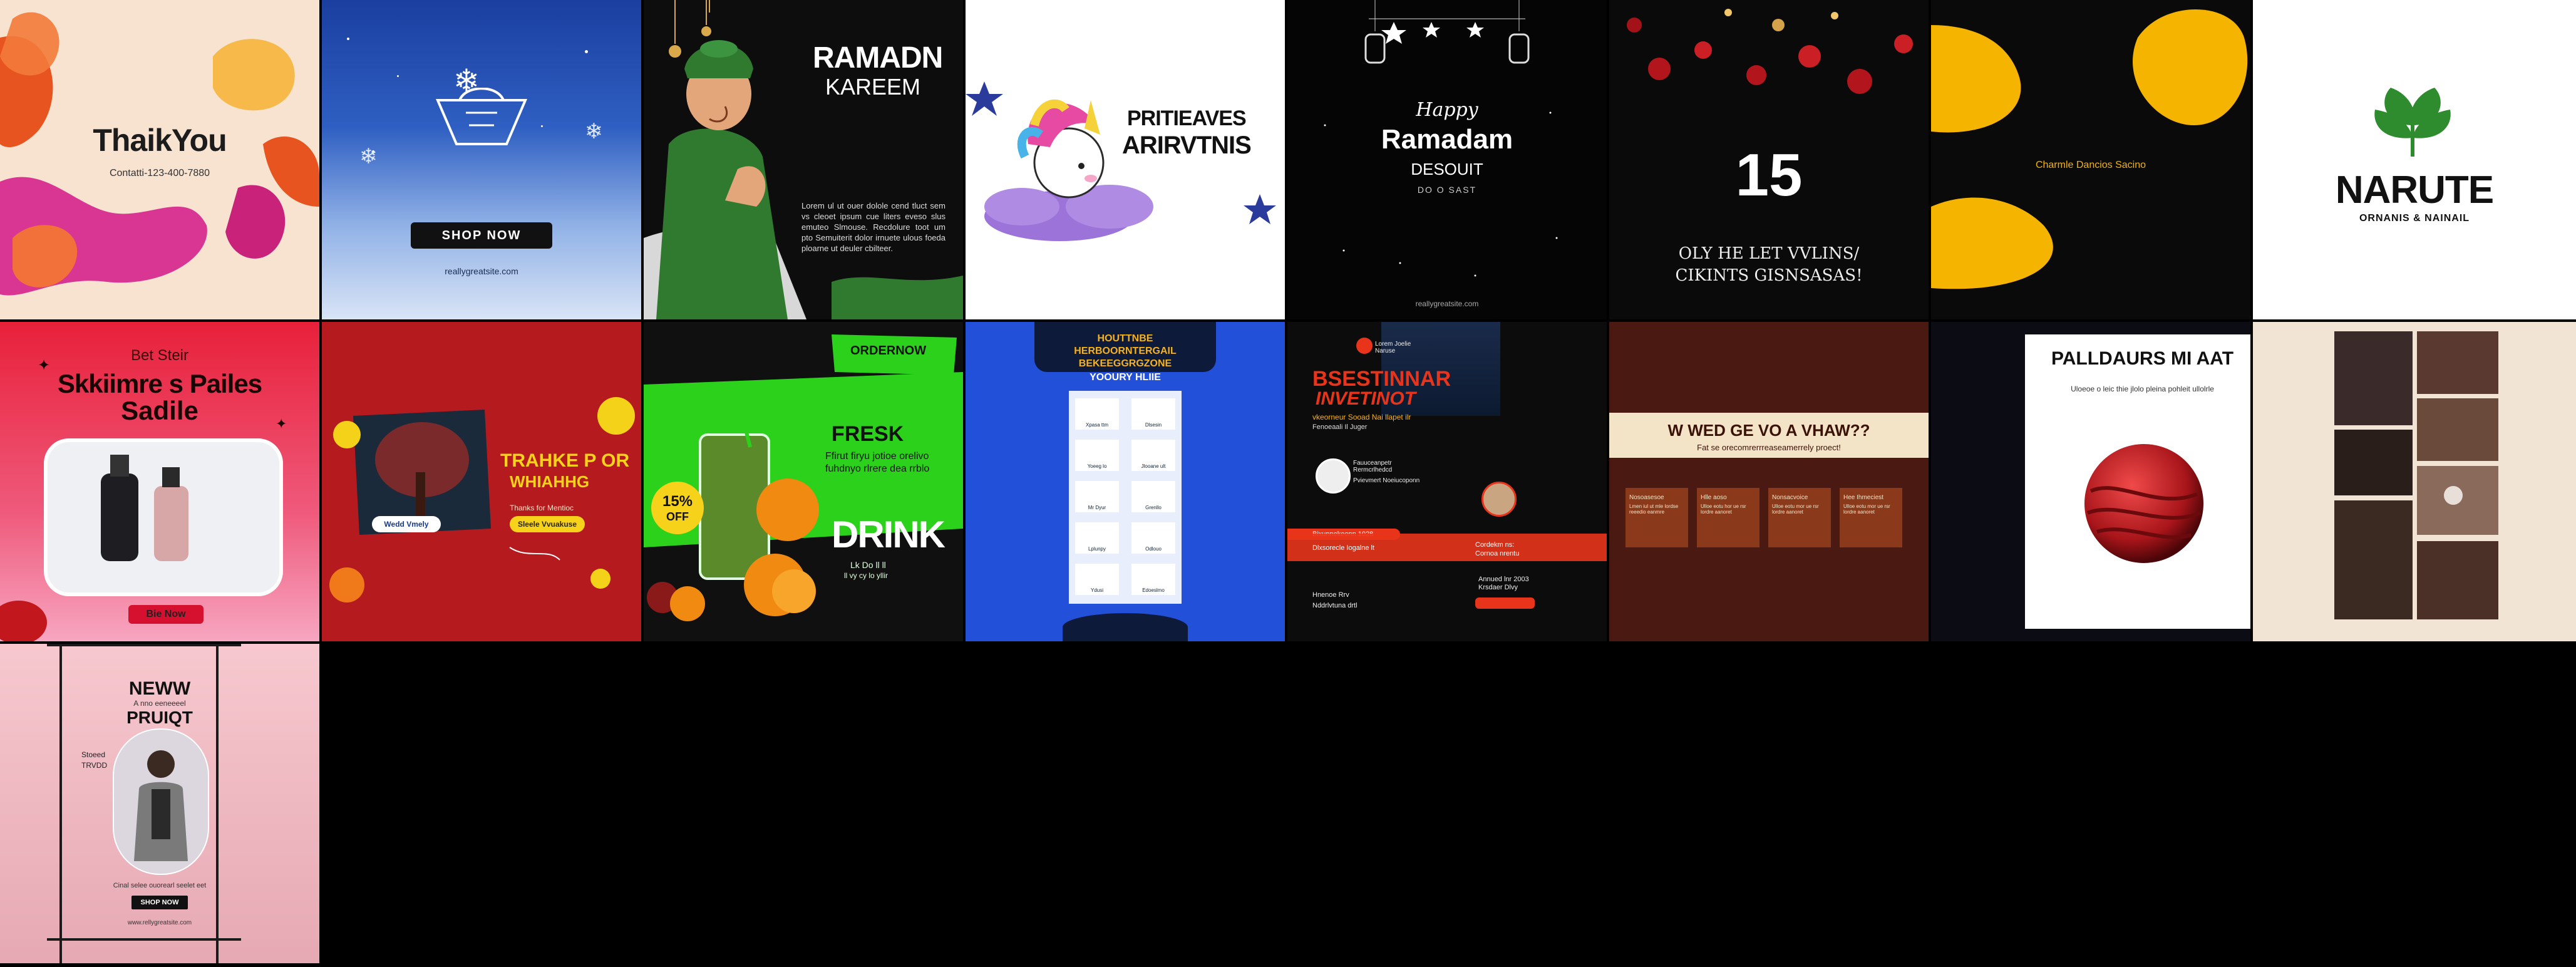 The image size is (2576, 967). What do you see at coordinates (1331, 595) in the screenshot?
I see `contact-line-1: Hnenoe Rrv` at bounding box center [1331, 595].